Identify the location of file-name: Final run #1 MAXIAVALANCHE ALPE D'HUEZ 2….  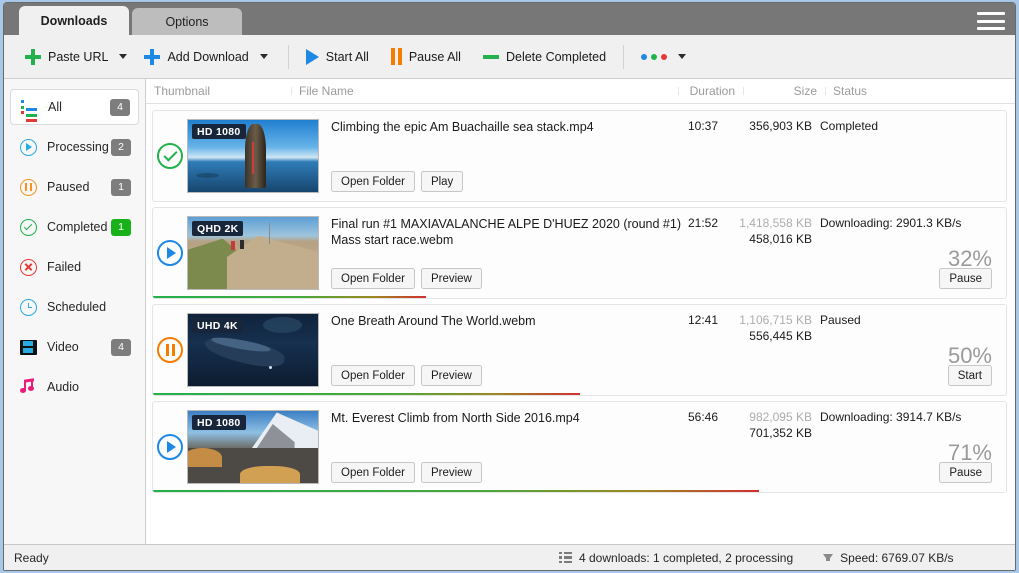
(506, 232).